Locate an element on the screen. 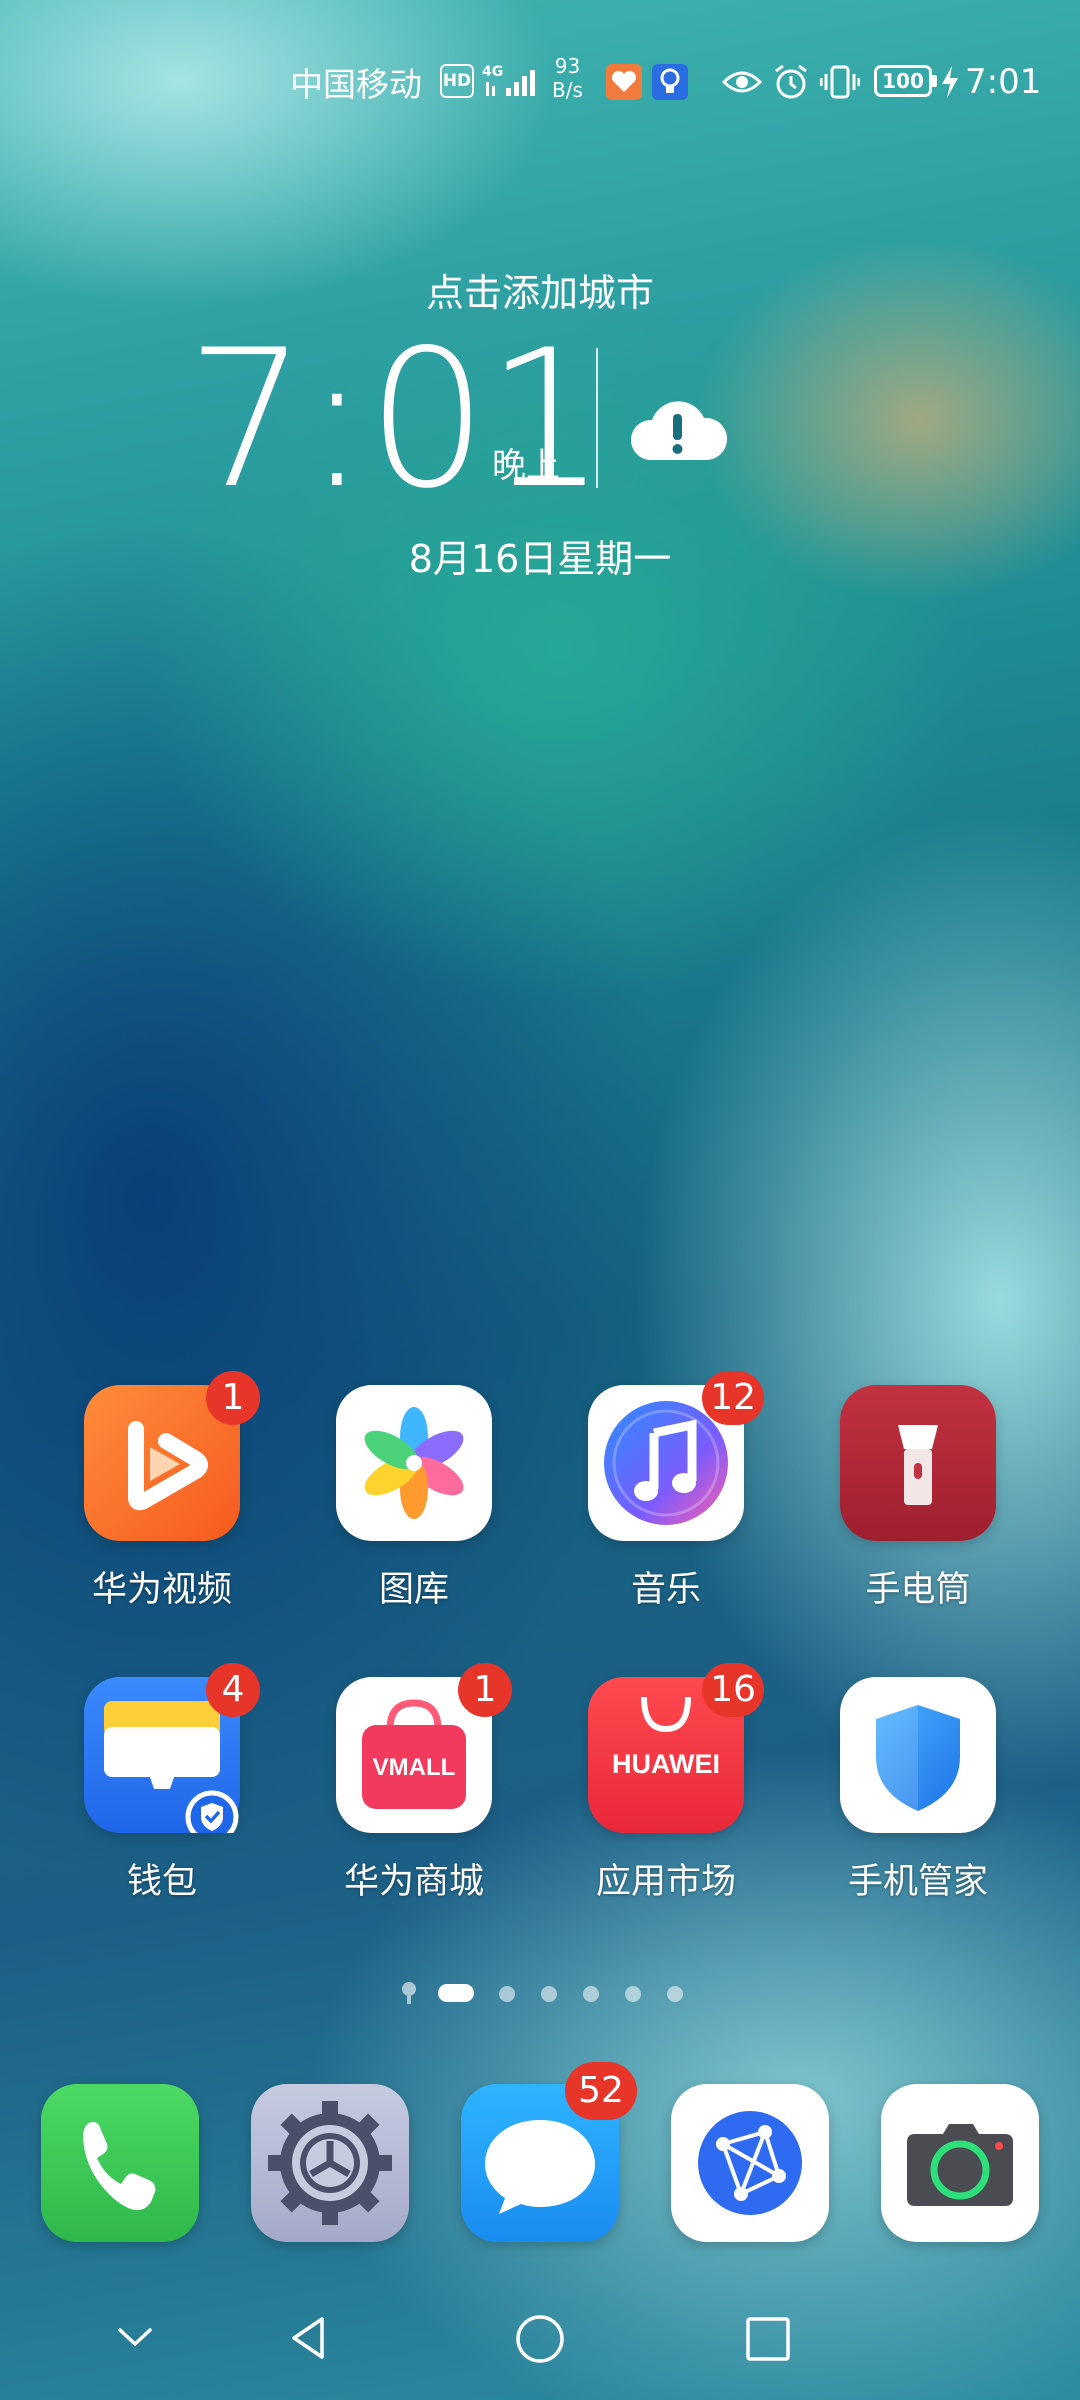 Image resolution: width=1080 pixels, height=2400 pixels. app-label: 钱包 is located at coordinates (161, 1882).